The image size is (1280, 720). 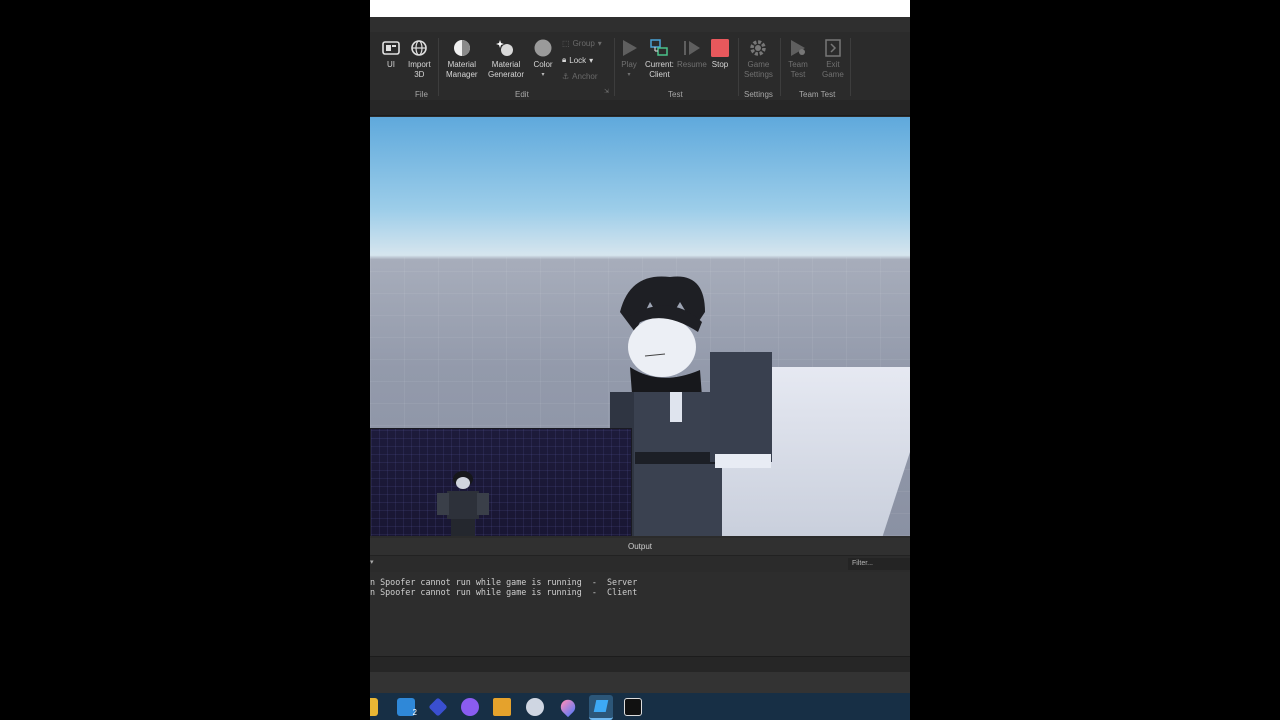 I want to click on output-title: Output, so click(x=639, y=546).